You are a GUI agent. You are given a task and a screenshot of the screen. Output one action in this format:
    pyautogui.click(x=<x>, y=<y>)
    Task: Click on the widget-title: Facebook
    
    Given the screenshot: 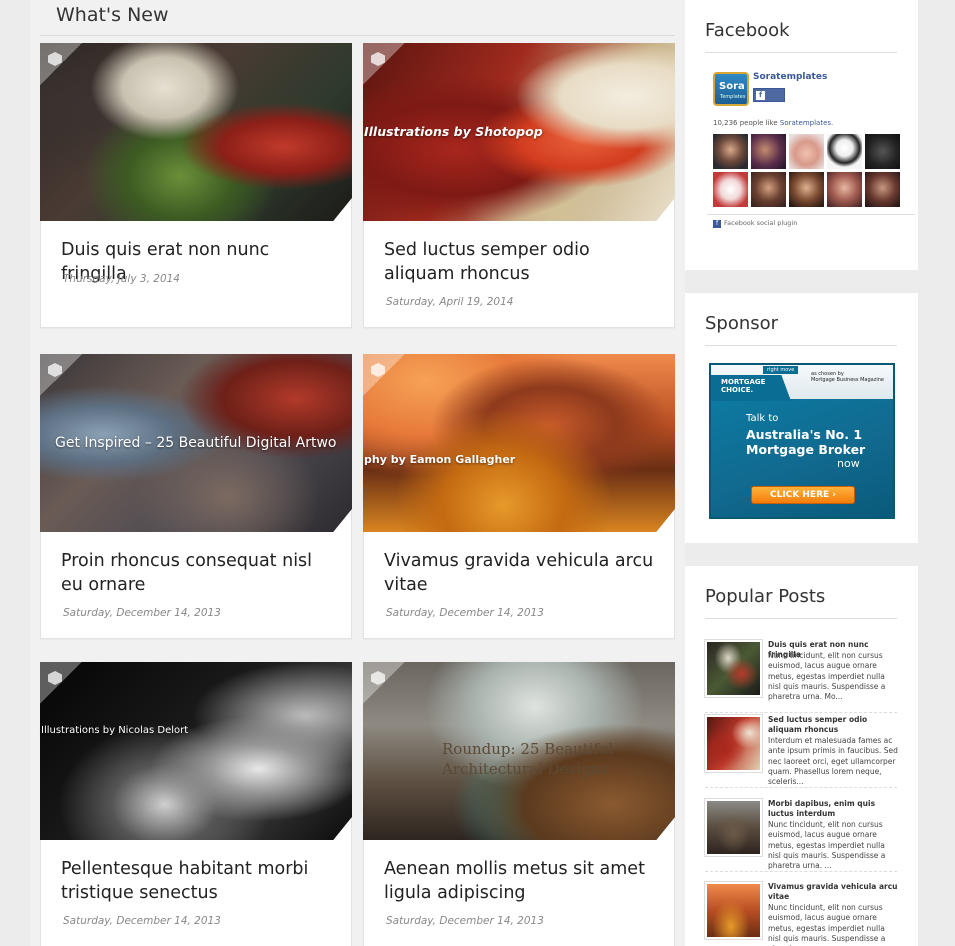 What is the action you would take?
    pyautogui.click(x=747, y=30)
    